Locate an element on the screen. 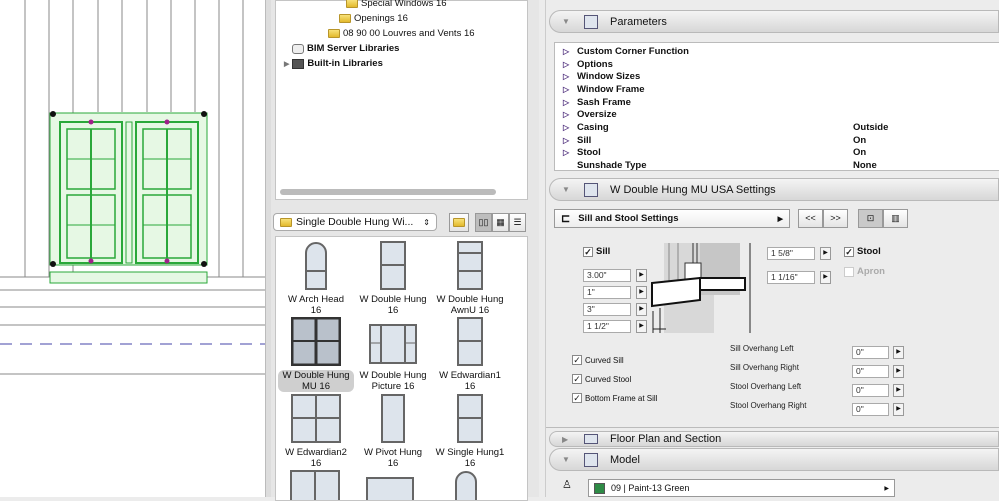 This screenshot has width=999, height=501. library-item-single-hung1: W Single Hung1 16 is located at coordinates (470, 431).